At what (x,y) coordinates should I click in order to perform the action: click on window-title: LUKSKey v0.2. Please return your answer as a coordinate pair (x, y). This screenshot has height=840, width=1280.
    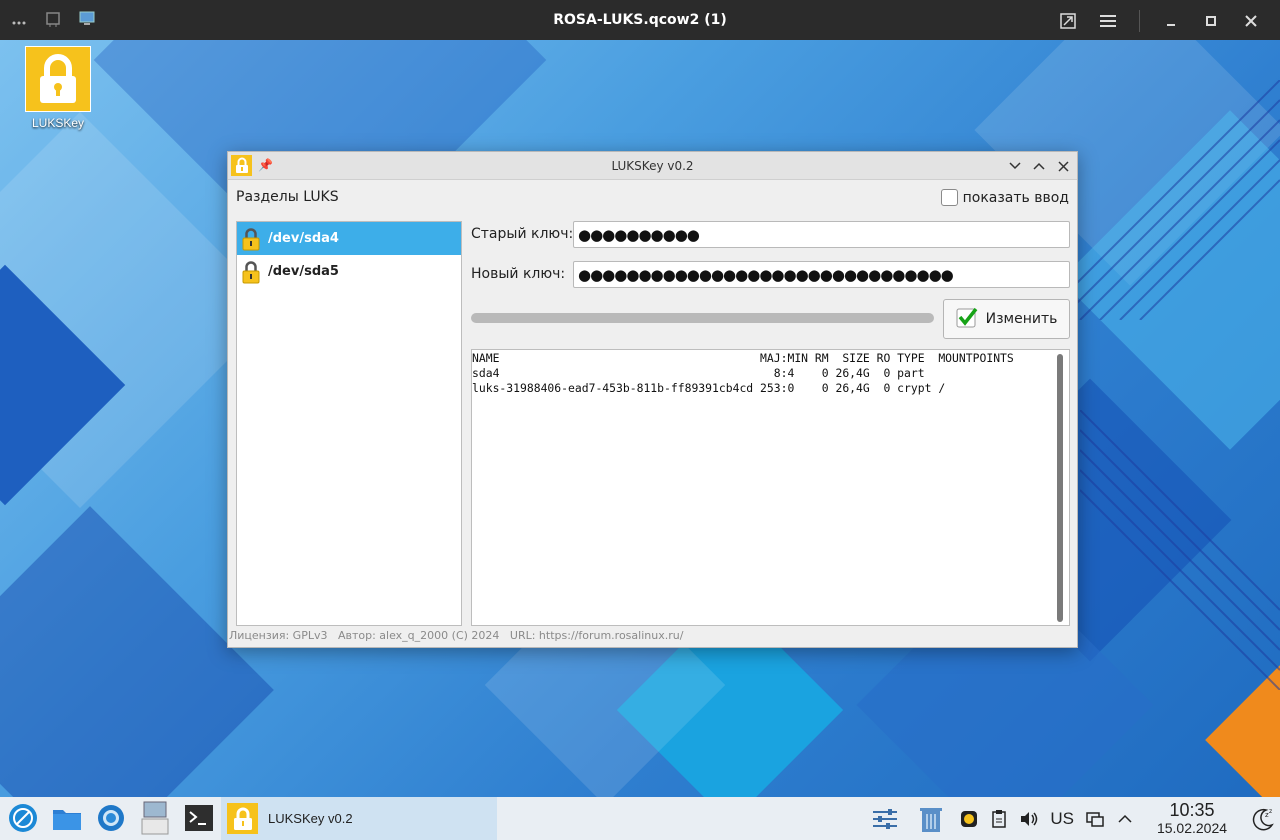
    Looking at the image, I should click on (652, 166).